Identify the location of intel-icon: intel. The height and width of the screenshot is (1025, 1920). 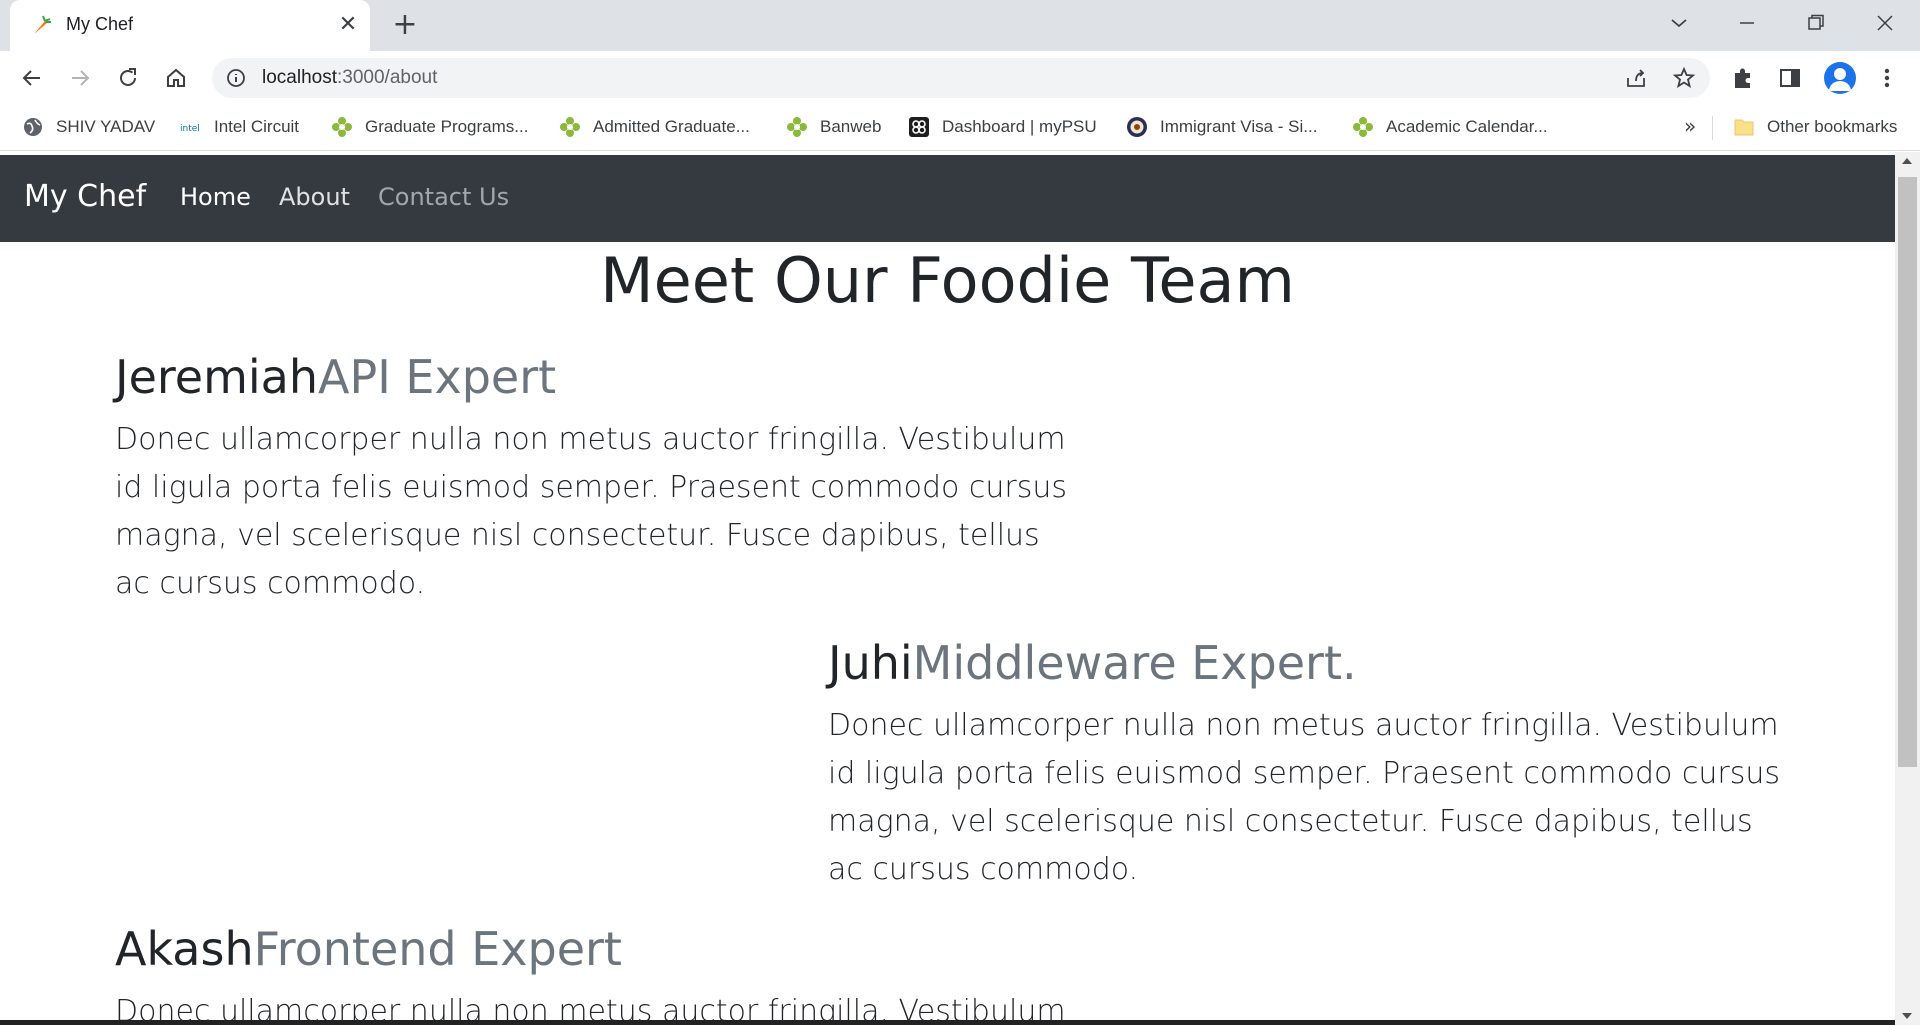
(191, 127).